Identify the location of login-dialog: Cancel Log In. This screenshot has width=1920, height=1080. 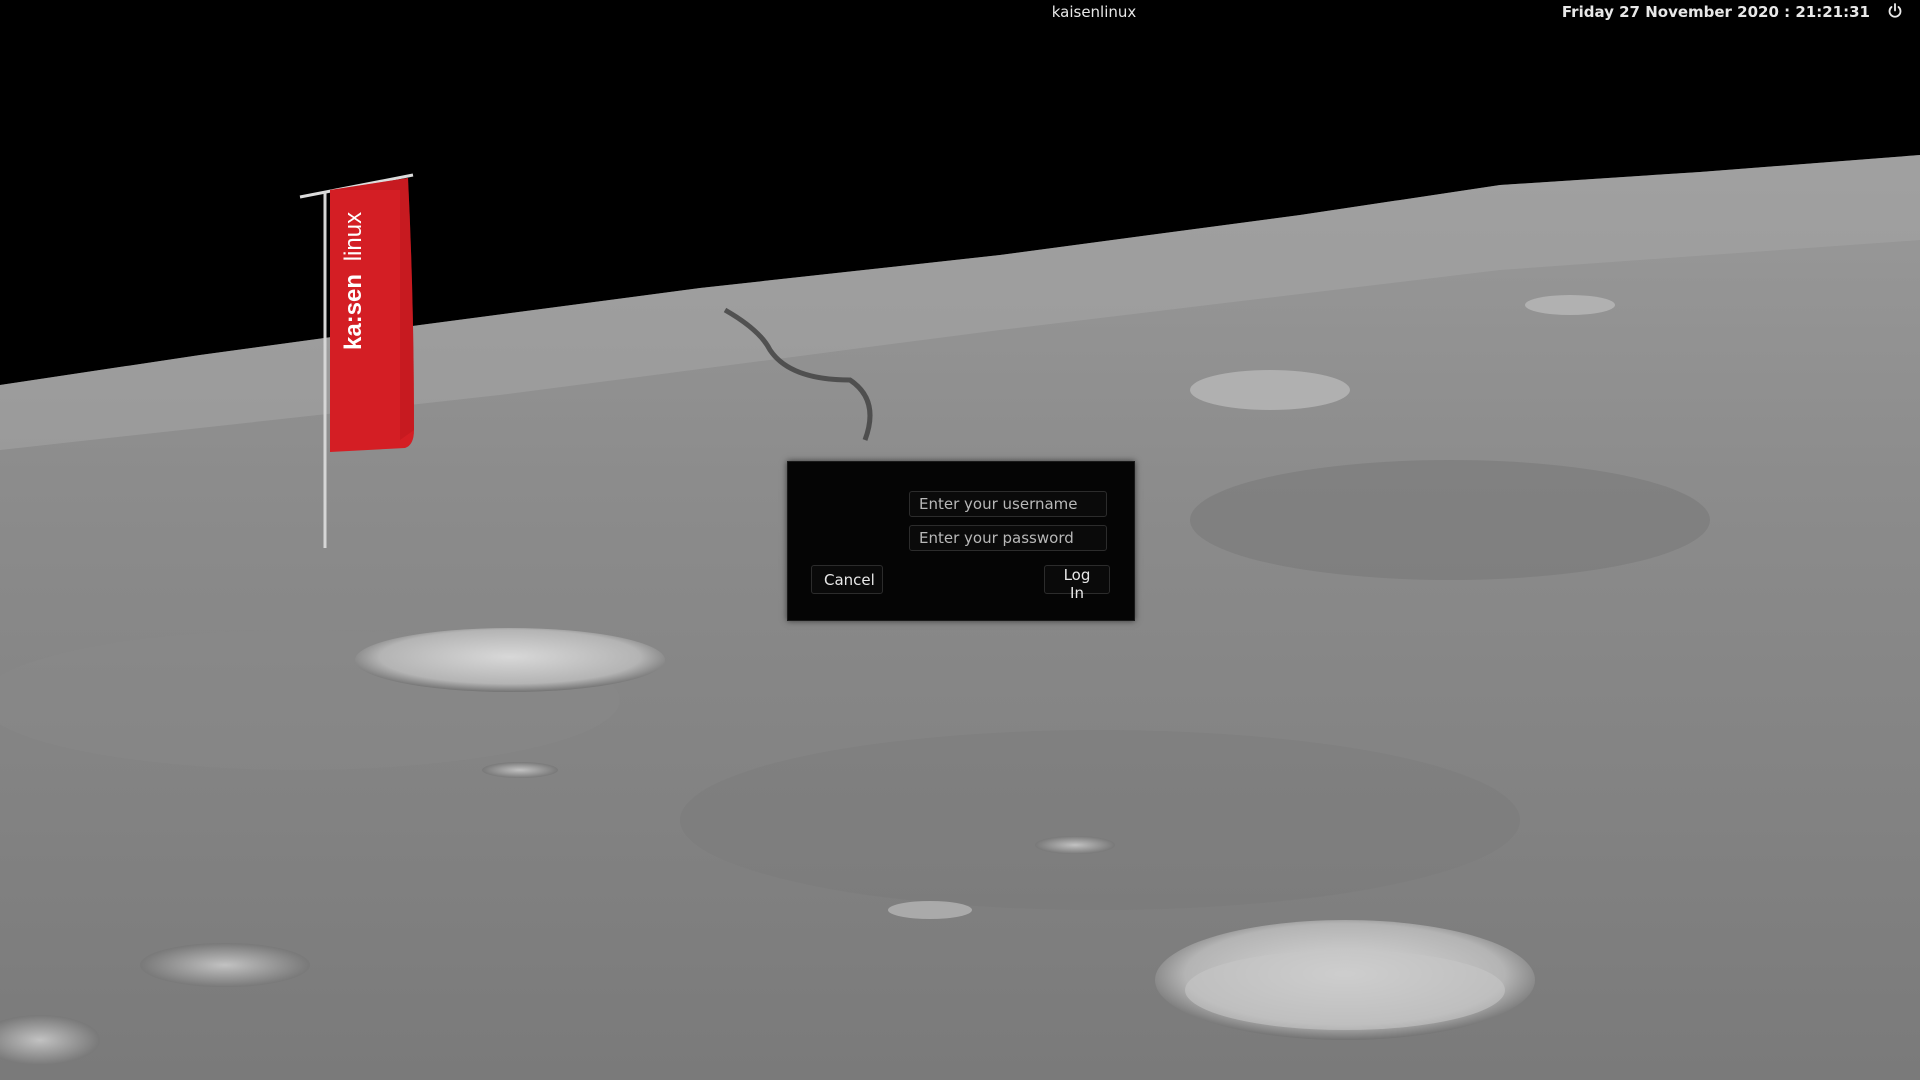
(961, 541).